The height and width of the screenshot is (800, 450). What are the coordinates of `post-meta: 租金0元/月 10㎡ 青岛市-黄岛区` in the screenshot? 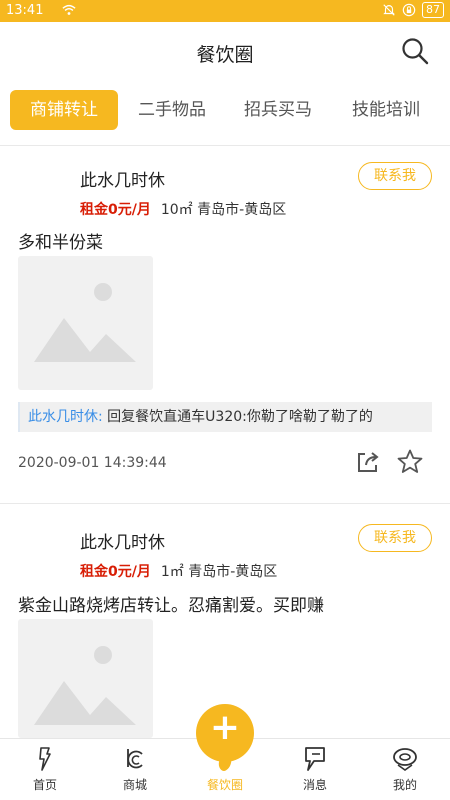 It's located at (183, 209).